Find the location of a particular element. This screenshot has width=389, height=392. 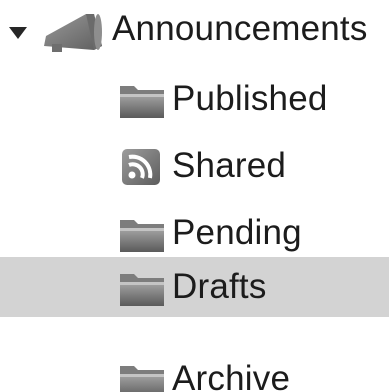

tree-node-pending: Pending is located at coordinates (194, 233).